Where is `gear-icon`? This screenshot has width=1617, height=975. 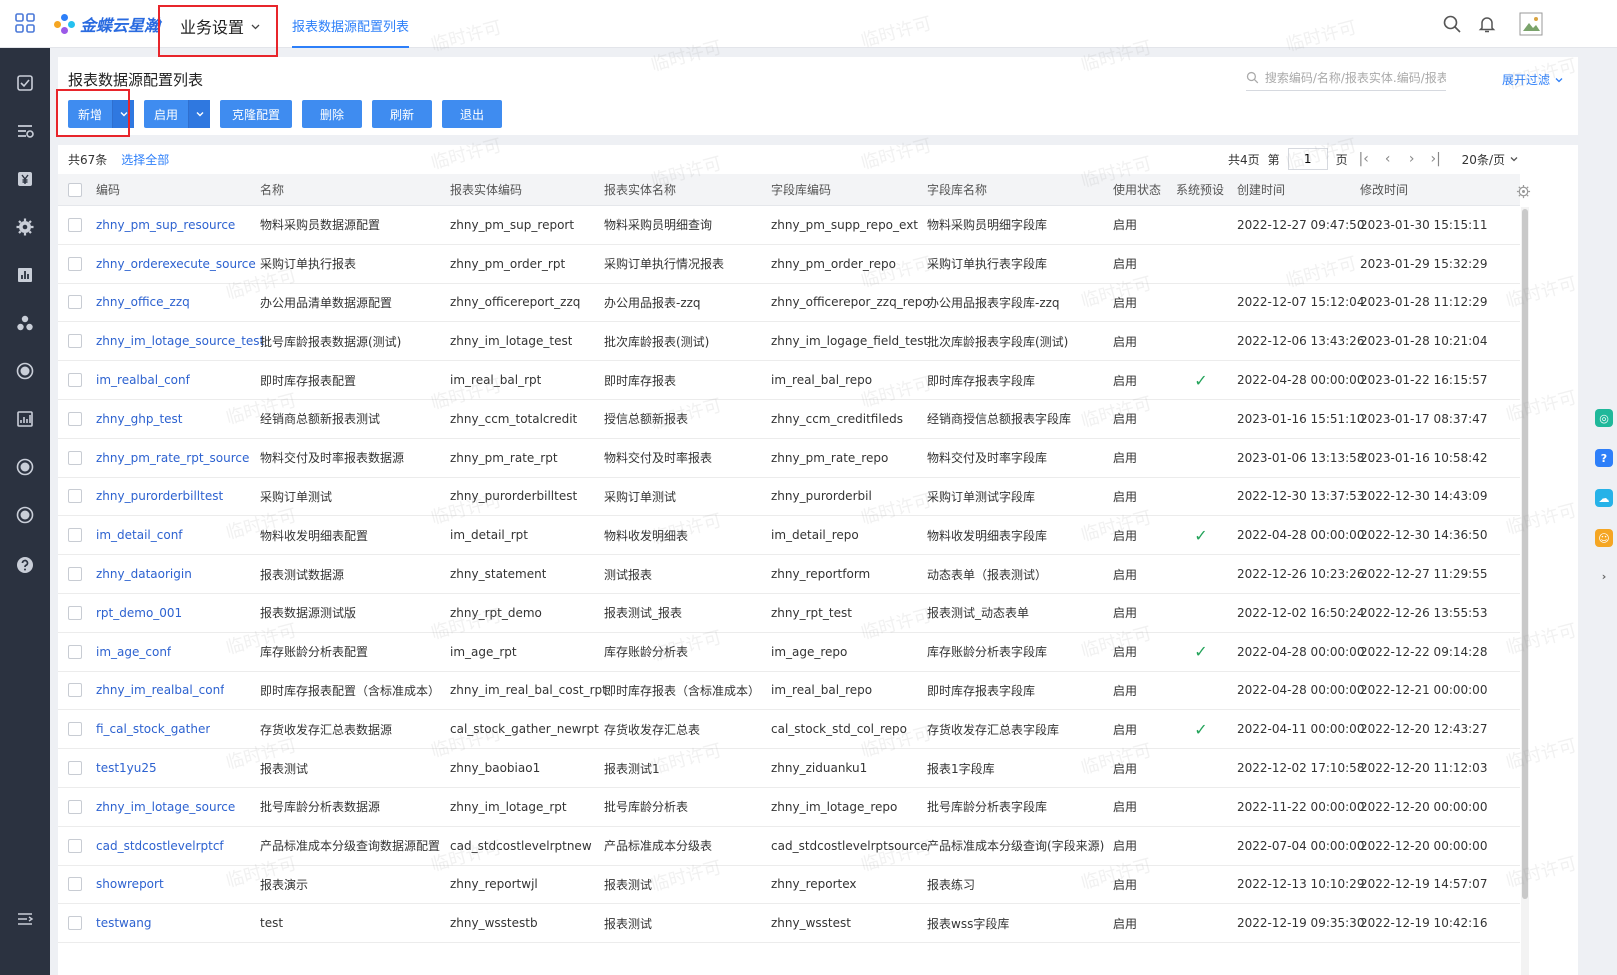
gear-icon is located at coordinates (25, 227).